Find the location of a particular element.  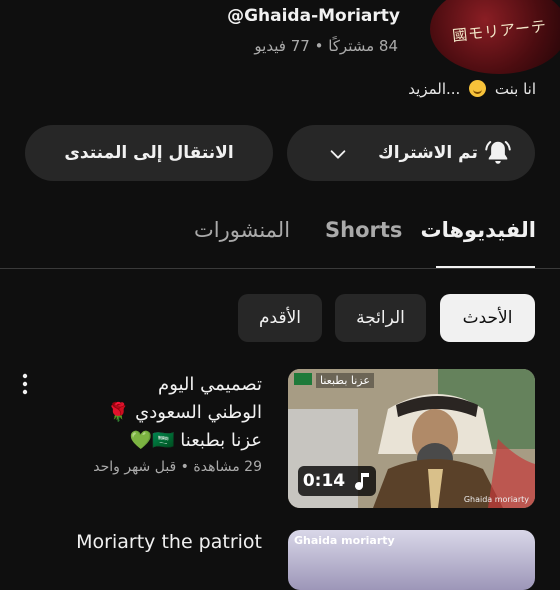

more-options-icon is located at coordinates (25, 384).